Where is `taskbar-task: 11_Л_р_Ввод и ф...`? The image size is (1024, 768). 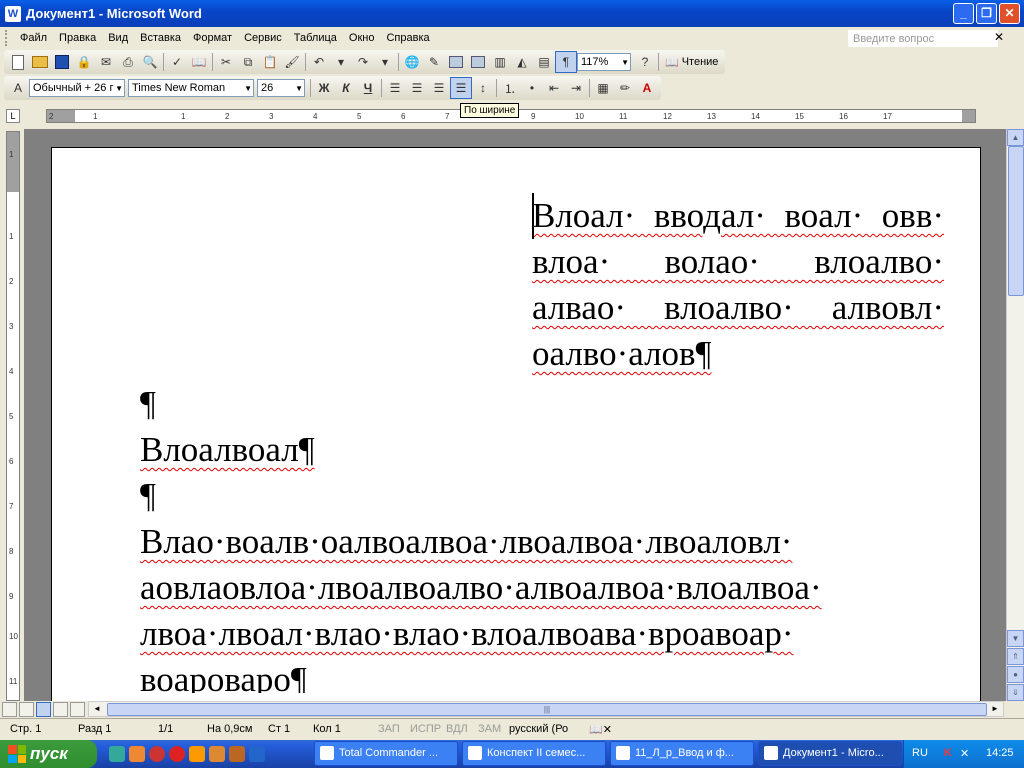
taskbar-task: 11_Л_р_Ввод и ф... is located at coordinates (682, 753).